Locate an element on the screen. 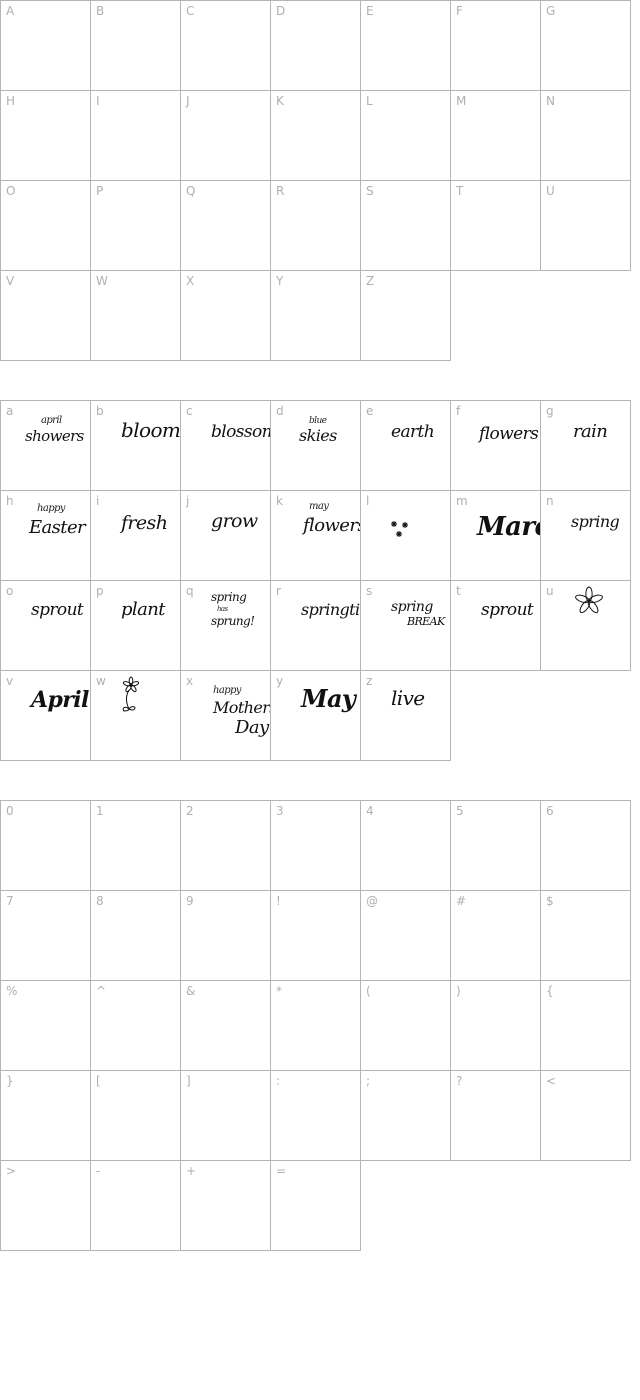 The height and width of the screenshot is (1400, 640). glyph-preview: May is located at coordinates (329, 698).